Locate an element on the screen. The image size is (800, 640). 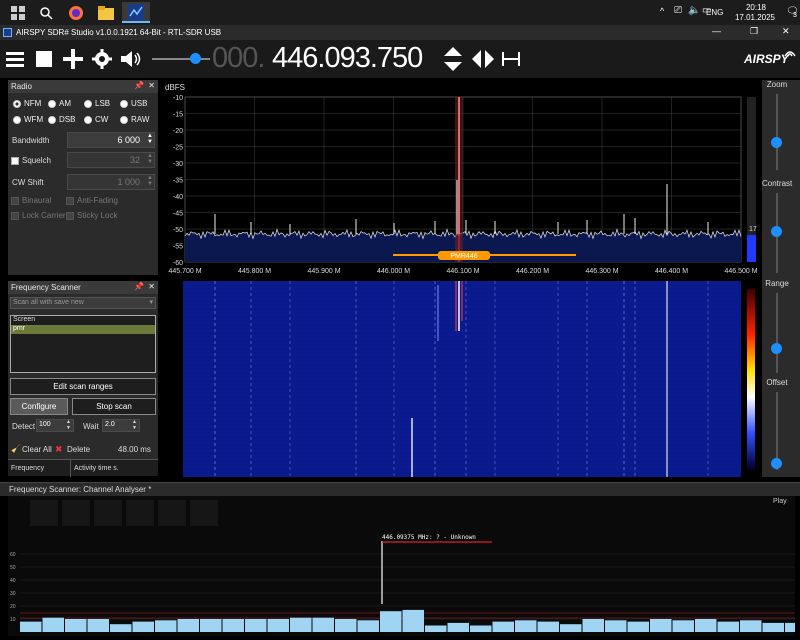
firefox-icon is located at coordinates (76, 12).